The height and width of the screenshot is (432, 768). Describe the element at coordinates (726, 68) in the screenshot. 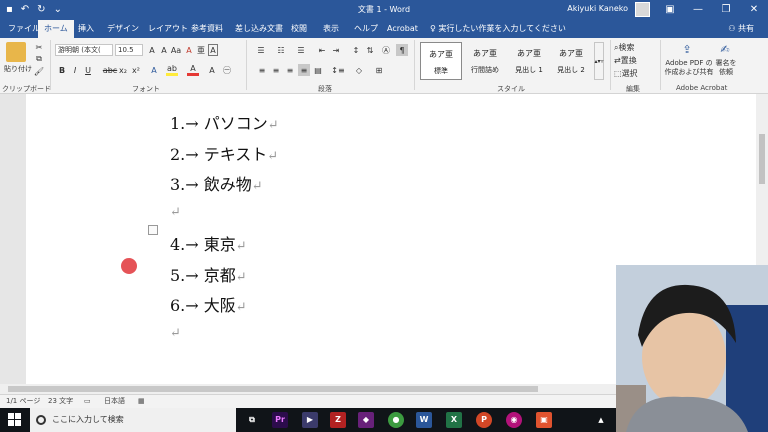

I see `request-sign-button: 署名を依頼` at that location.